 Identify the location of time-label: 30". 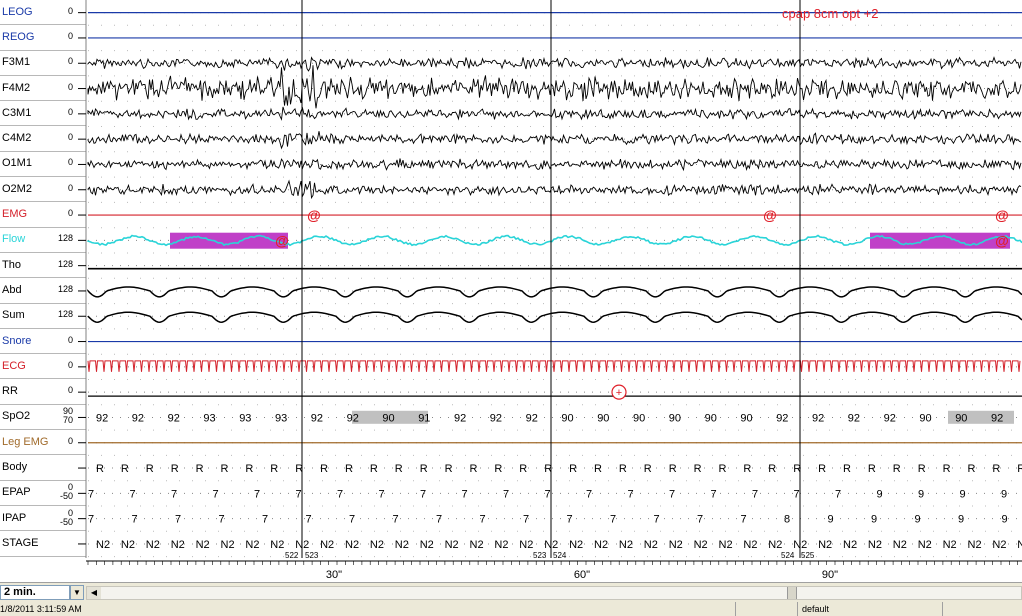
(334, 575).